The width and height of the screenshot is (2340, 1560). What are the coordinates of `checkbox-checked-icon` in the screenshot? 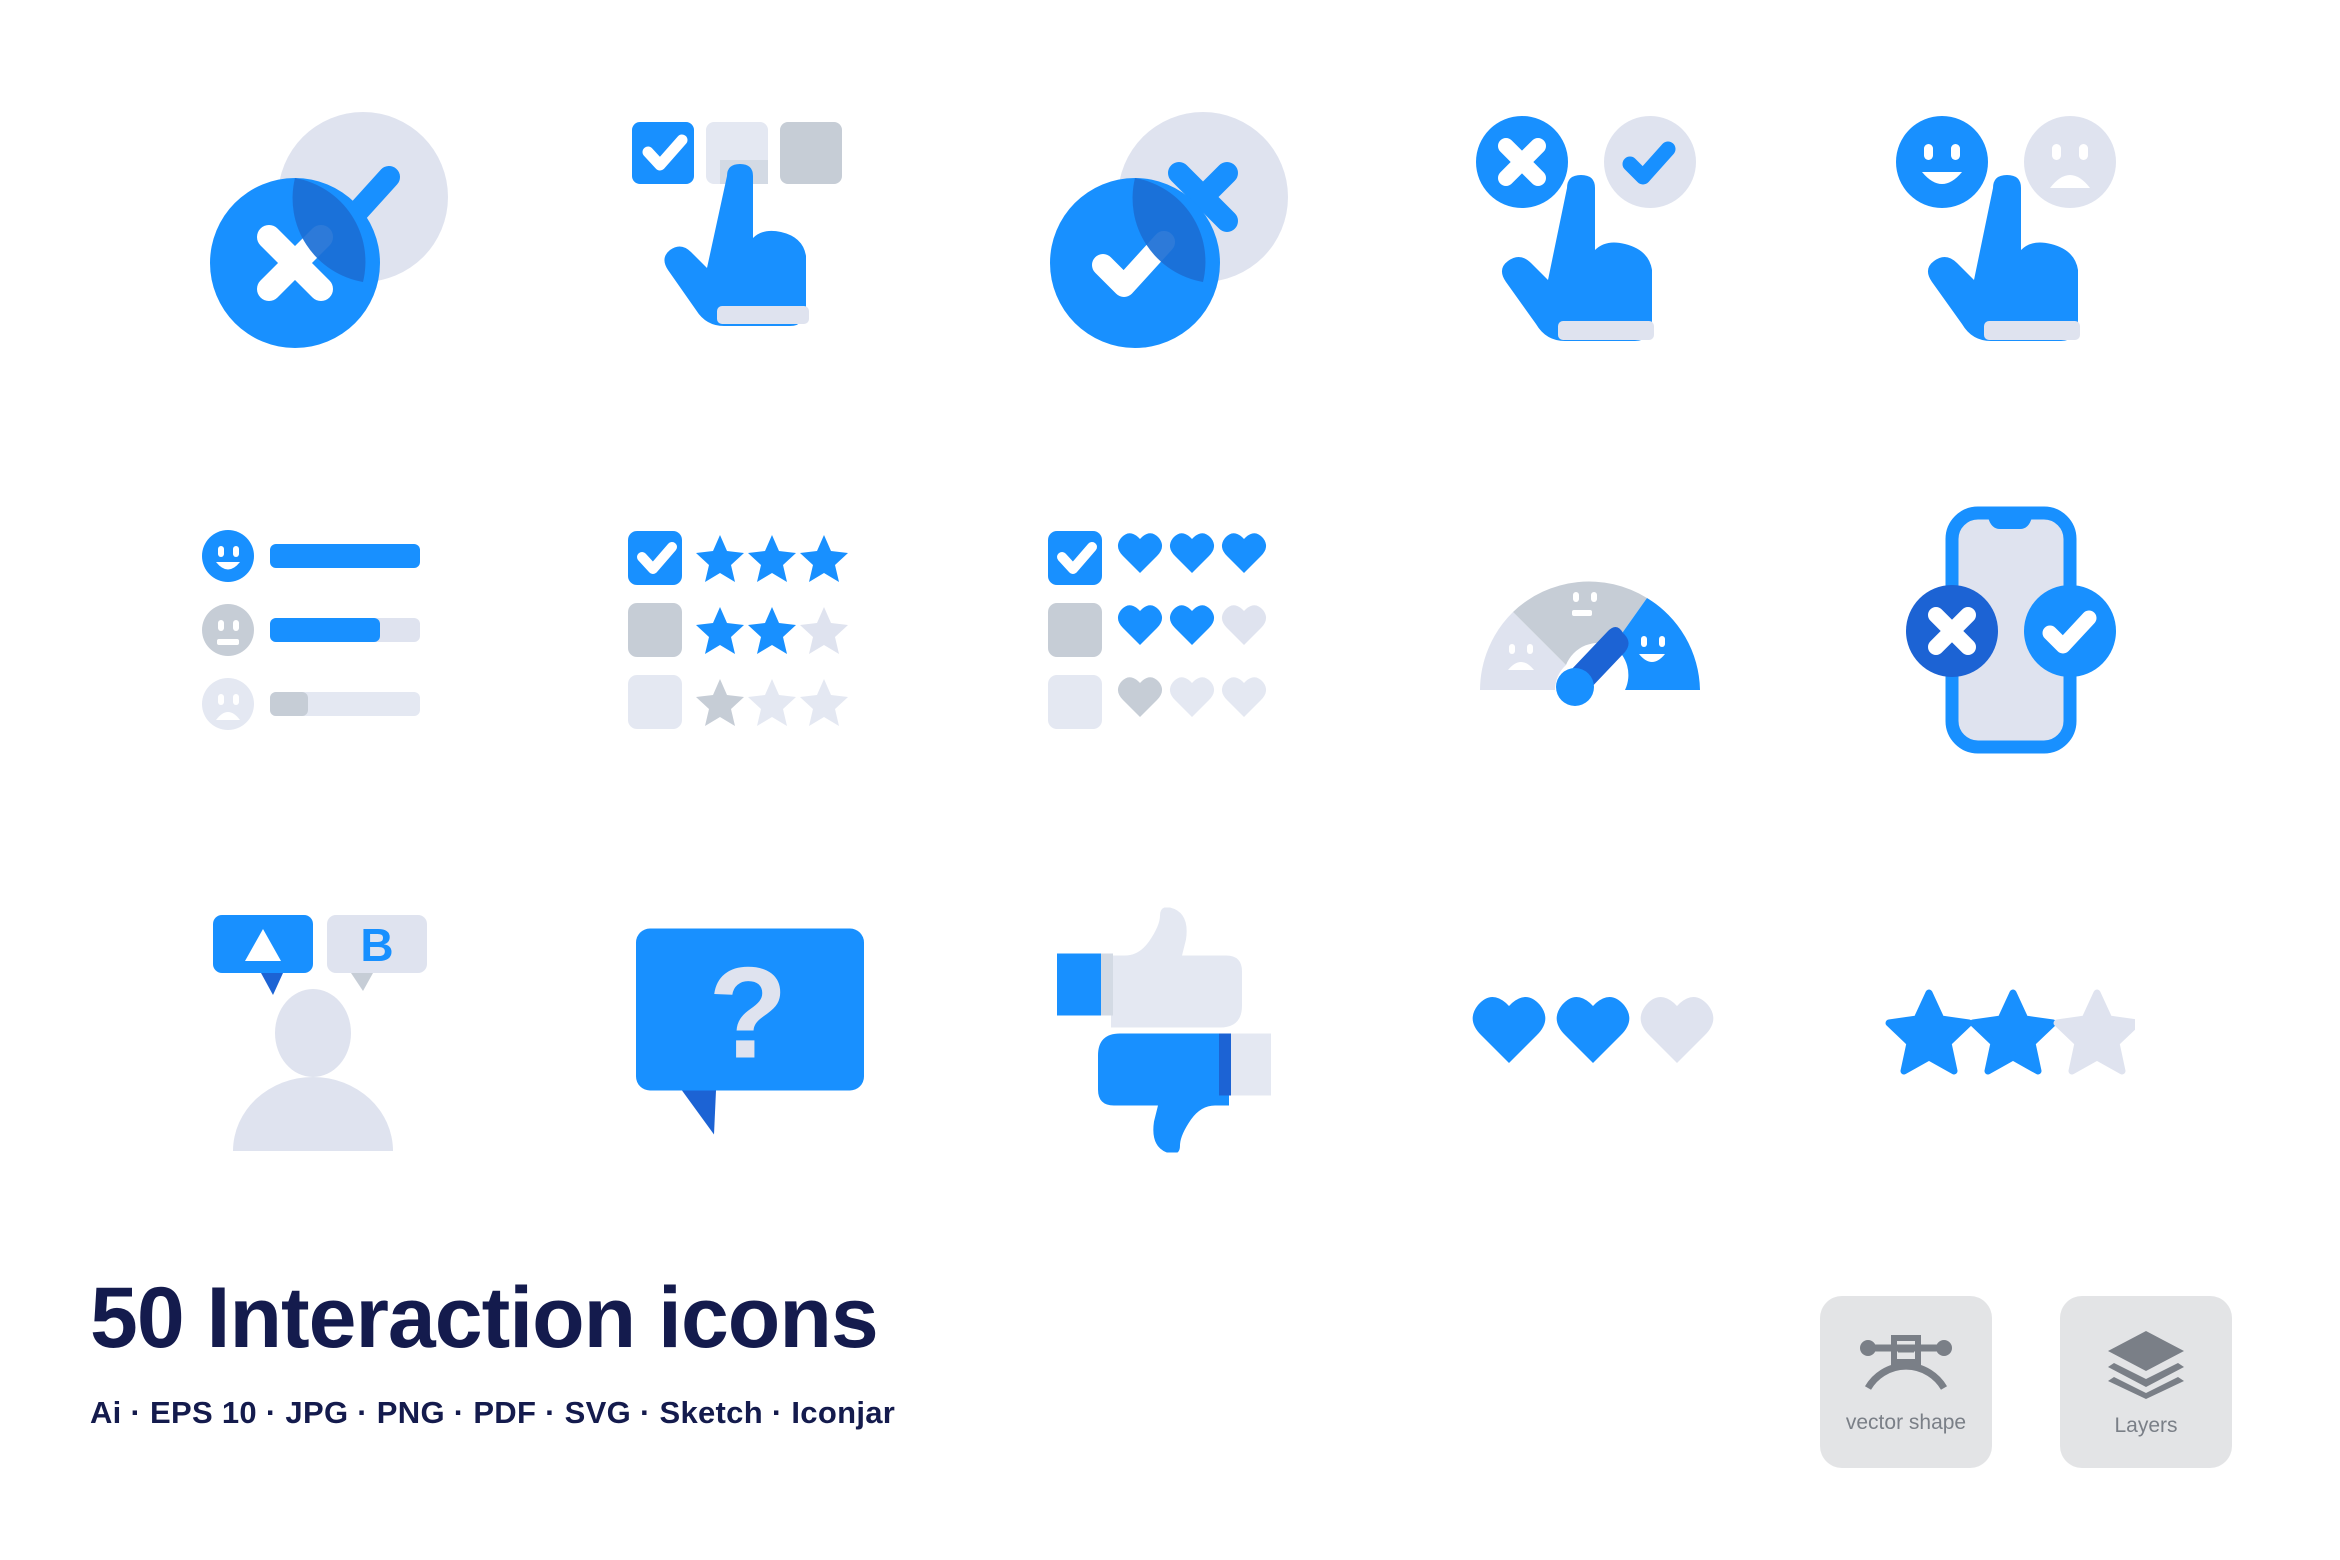 It's located at (663, 153).